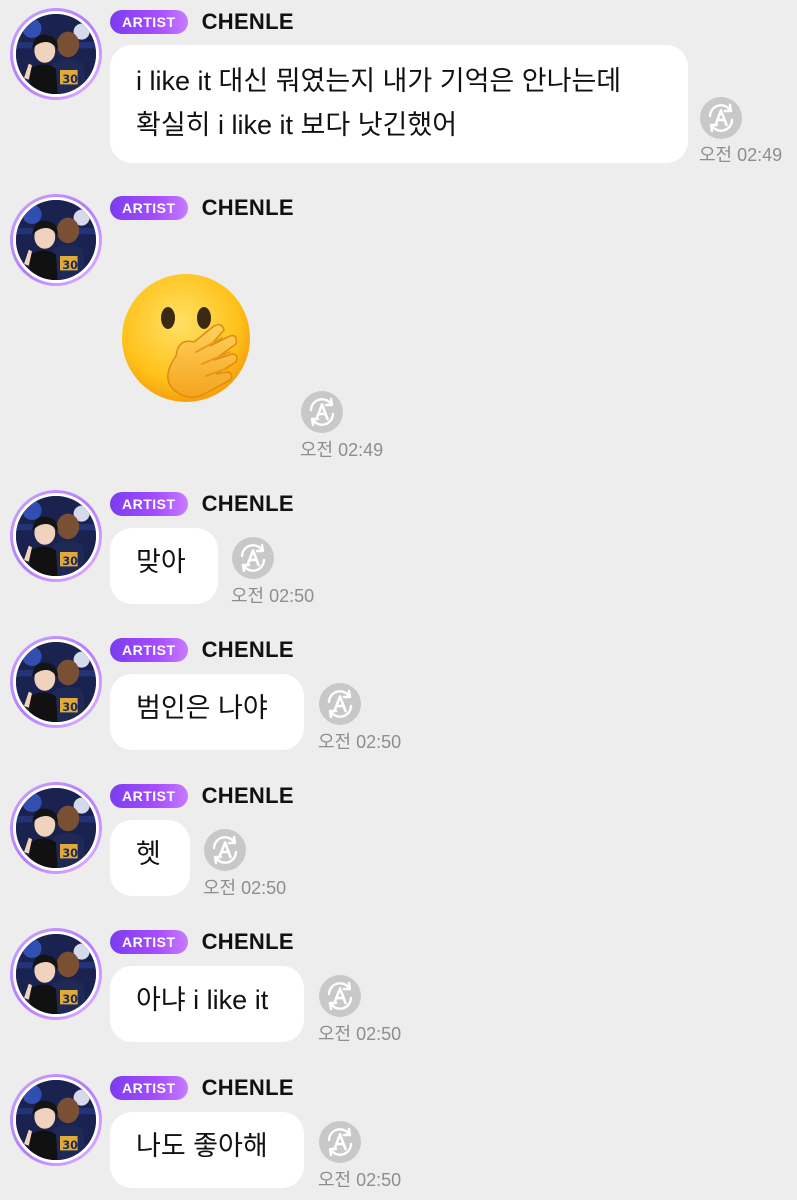 The width and height of the screenshot is (797, 1200). What do you see at coordinates (297, 125) in the screenshot?
I see `message-text-line: 확실히 i like it 보다 낫긴했어` at bounding box center [297, 125].